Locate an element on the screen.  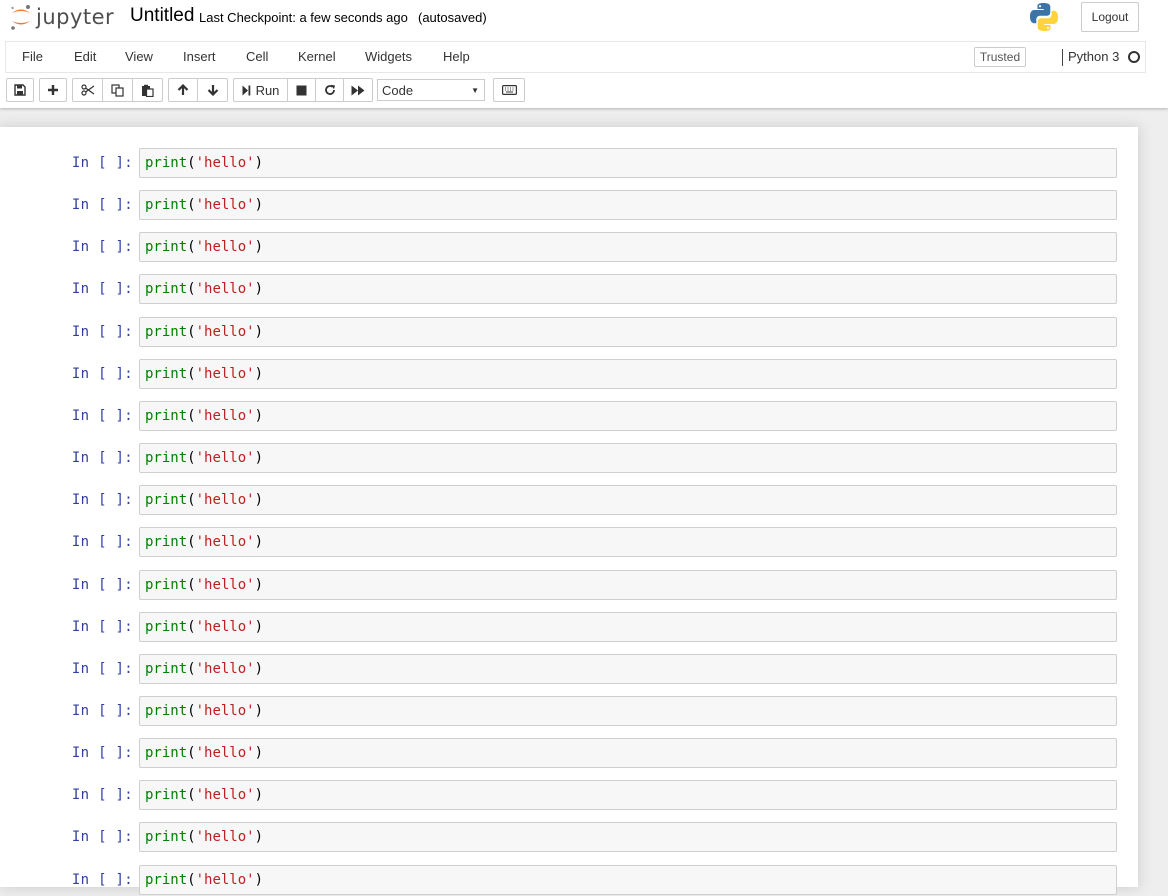
insert-cell-button is located at coordinates (53, 90).